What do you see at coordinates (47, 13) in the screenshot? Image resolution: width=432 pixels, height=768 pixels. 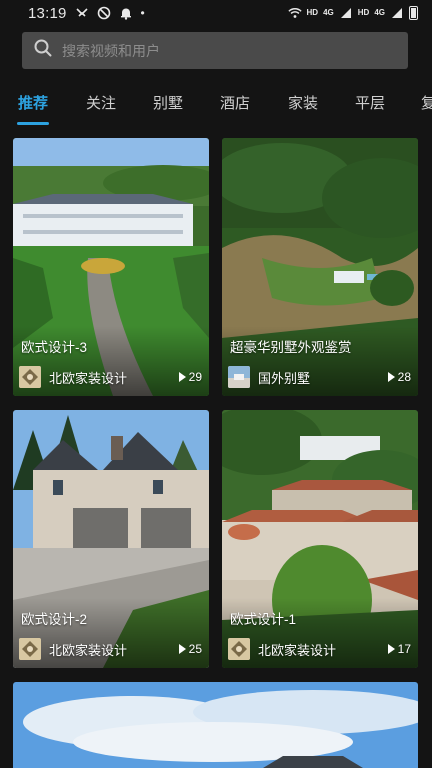 I see `status-time: 13:19` at bounding box center [47, 13].